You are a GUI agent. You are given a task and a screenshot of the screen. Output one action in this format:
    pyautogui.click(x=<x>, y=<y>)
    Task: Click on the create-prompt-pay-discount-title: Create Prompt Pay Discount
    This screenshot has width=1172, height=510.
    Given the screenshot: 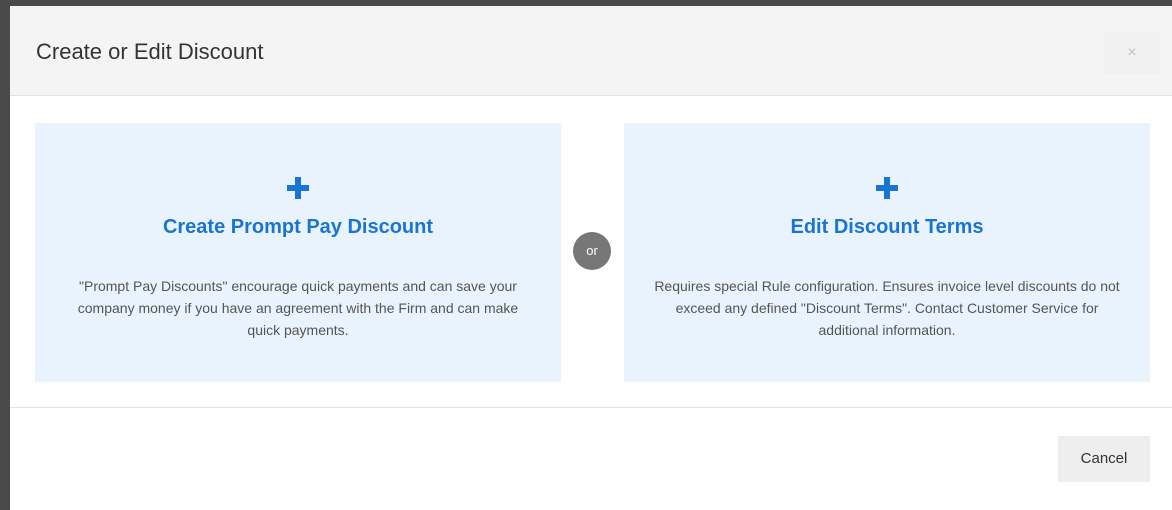 What is the action you would take?
    pyautogui.click(x=298, y=227)
    